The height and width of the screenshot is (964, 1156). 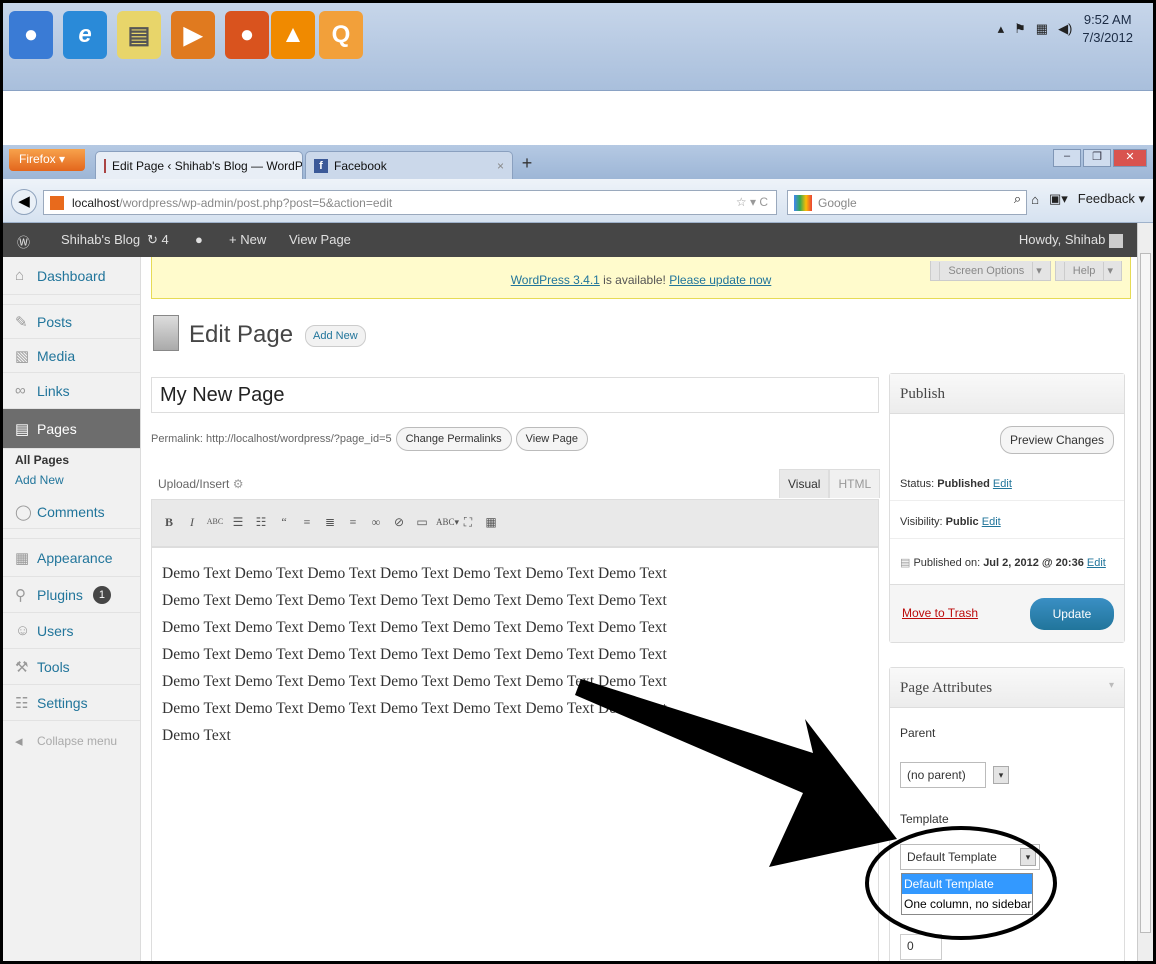 I want to click on scrollbar-thumb, so click(x=1145, y=593).